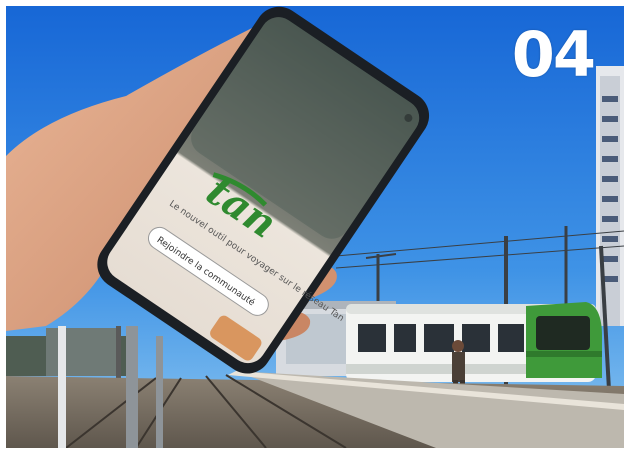 The height and width of the screenshot is (454, 630). I want to click on step-number-badge: 04, so click(553, 54).